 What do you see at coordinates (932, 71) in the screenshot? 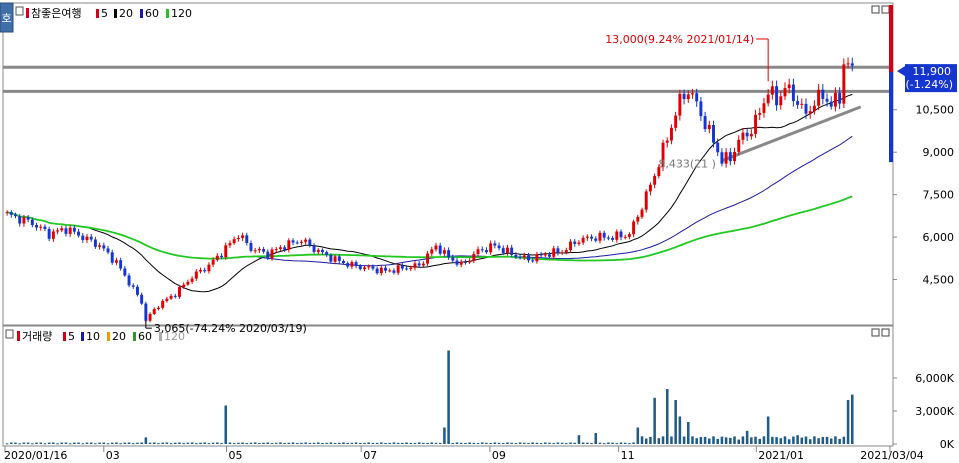
I see `current-price-value: 11,900` at bounding box center [932, 71].